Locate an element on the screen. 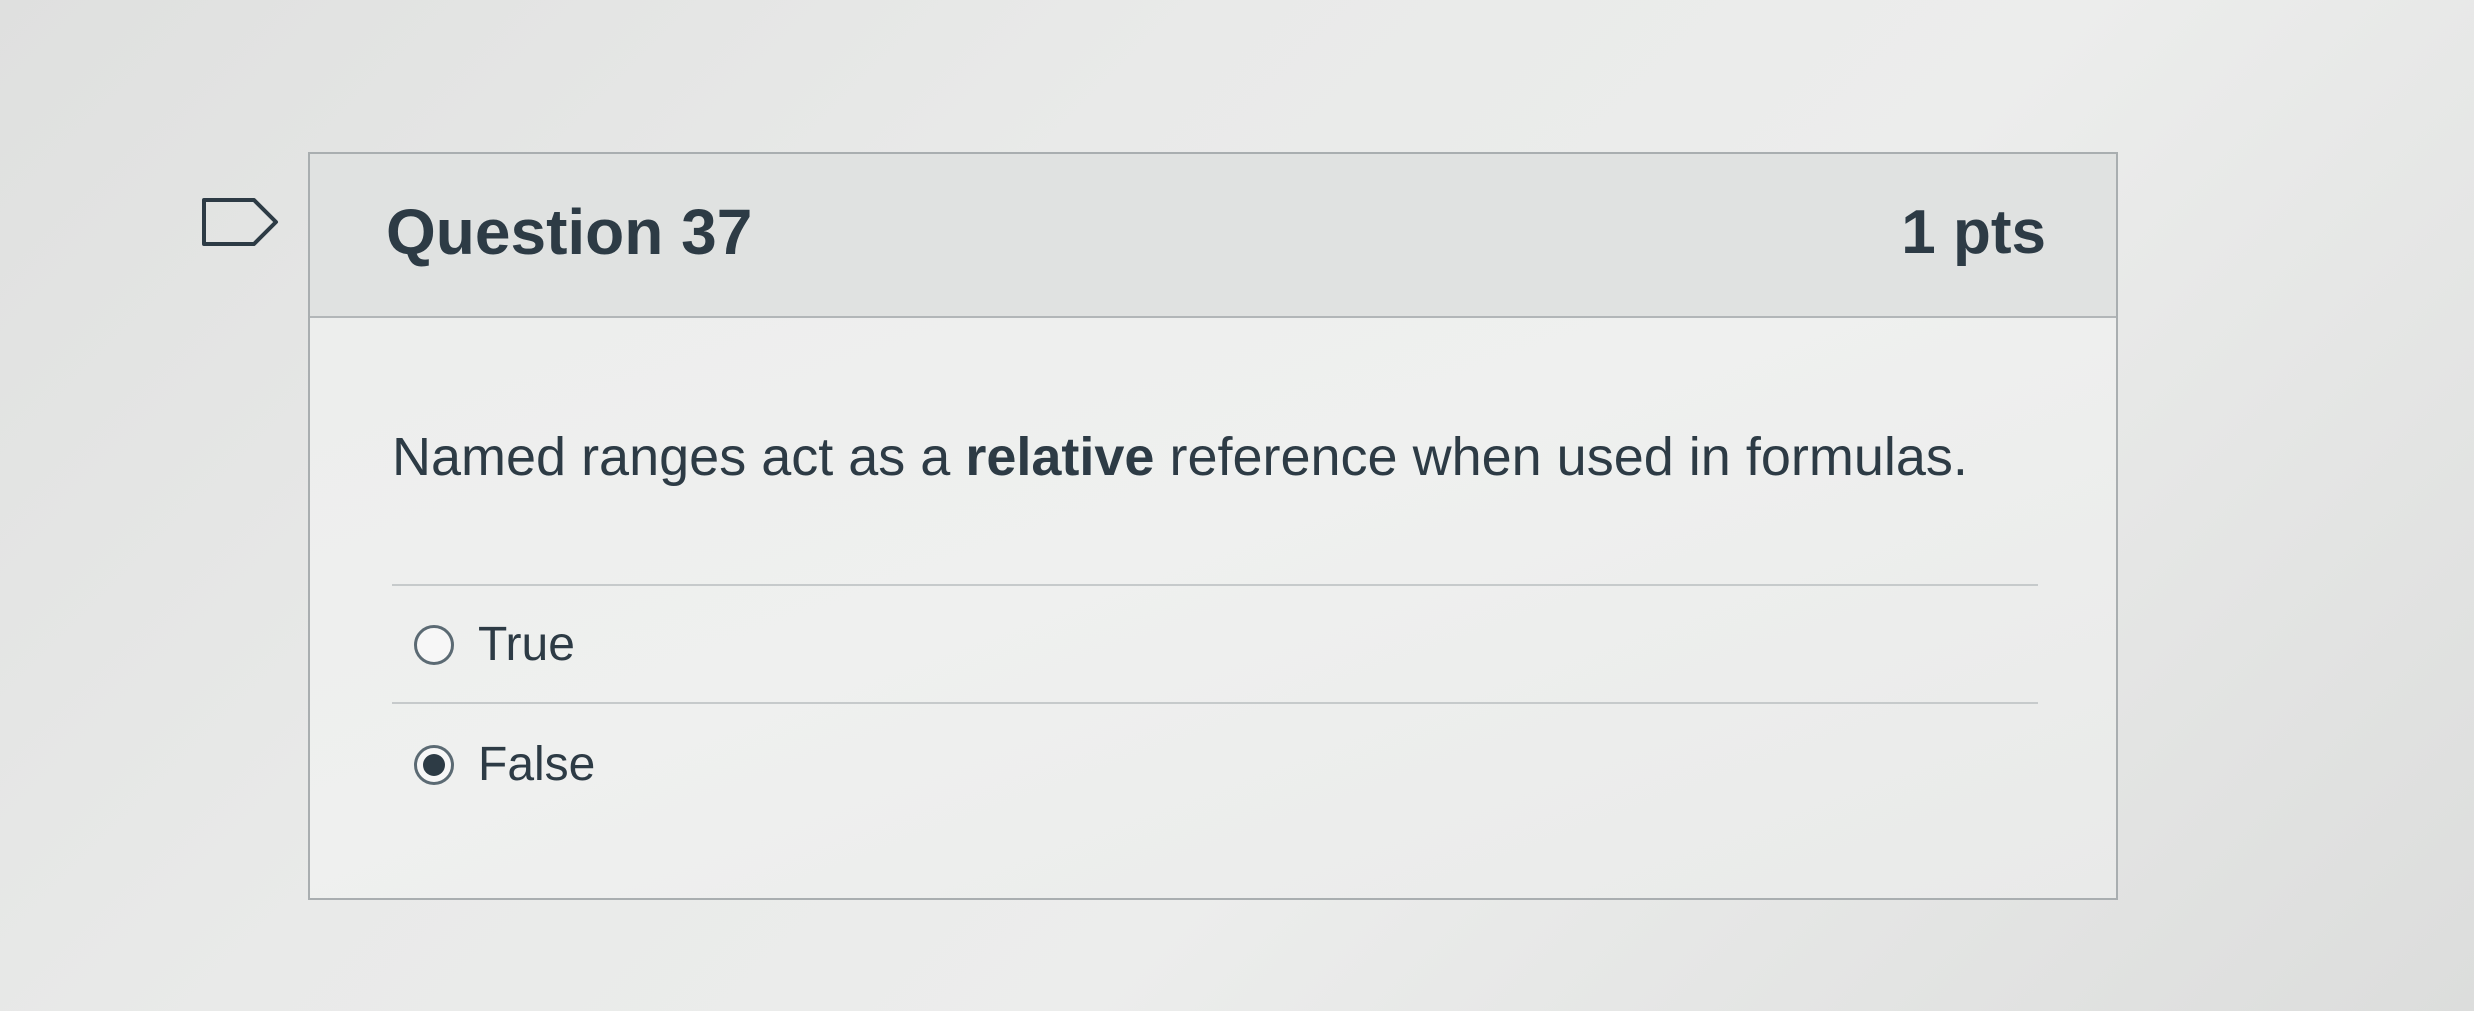 Image resolution: width=2474 pixels, height=1011 pixels. answer-option-true: True is located at coordinates (494, 645).